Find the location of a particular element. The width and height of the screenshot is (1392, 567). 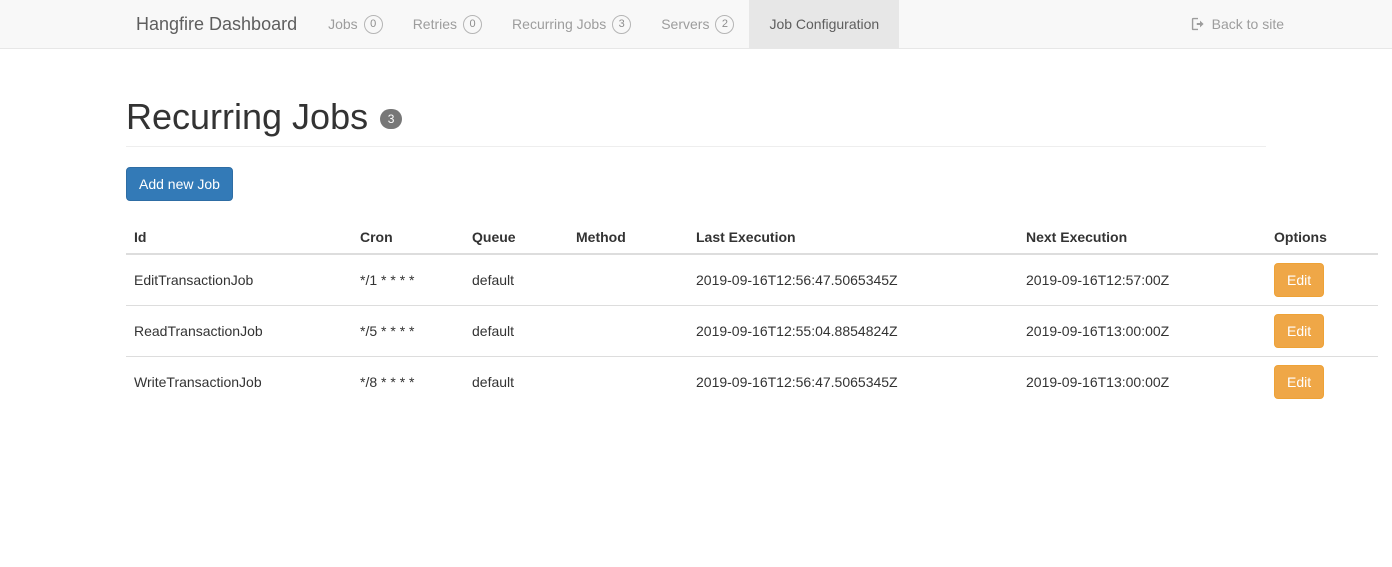

page-title-text: Recurring Jobs is located at coordinates (247, 116).